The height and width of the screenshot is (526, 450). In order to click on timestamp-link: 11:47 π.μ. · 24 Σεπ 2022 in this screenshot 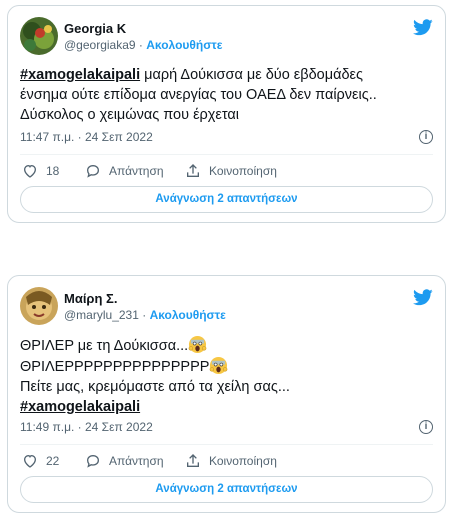, I will do `click(86, 137)`.